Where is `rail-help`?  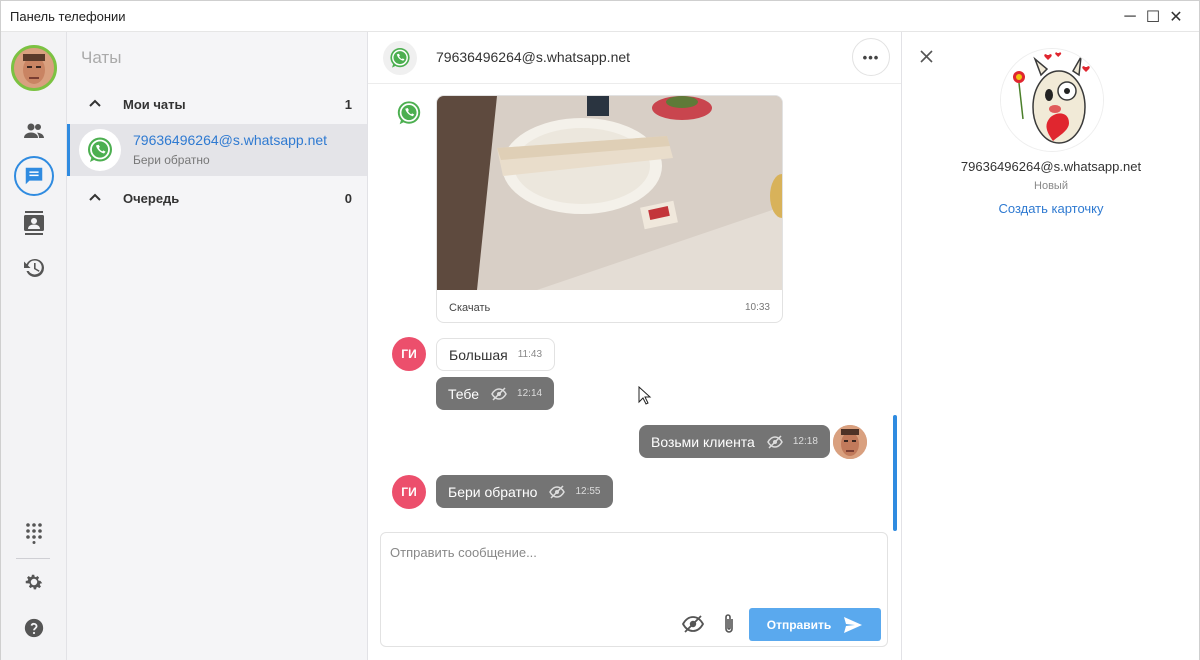 rail-help is located at coordinates (34, 628).